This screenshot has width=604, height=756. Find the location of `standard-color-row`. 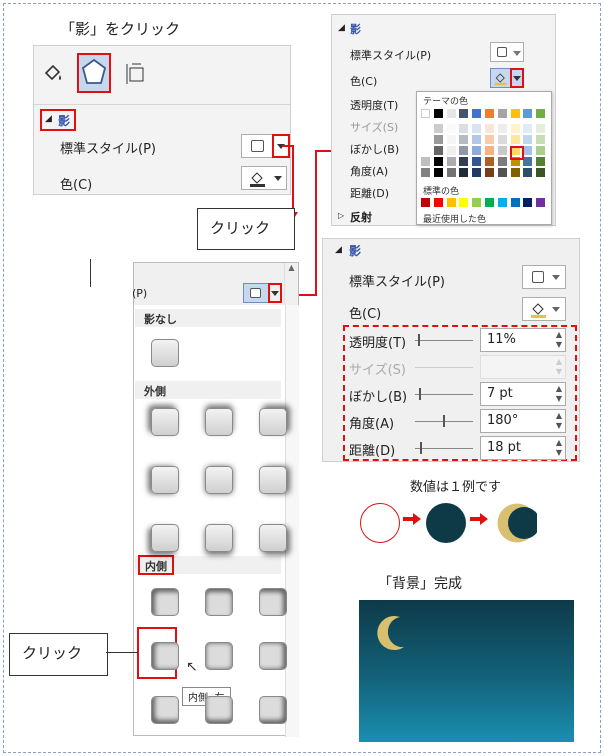

standard-color-row is located at coordinates (485, 203).